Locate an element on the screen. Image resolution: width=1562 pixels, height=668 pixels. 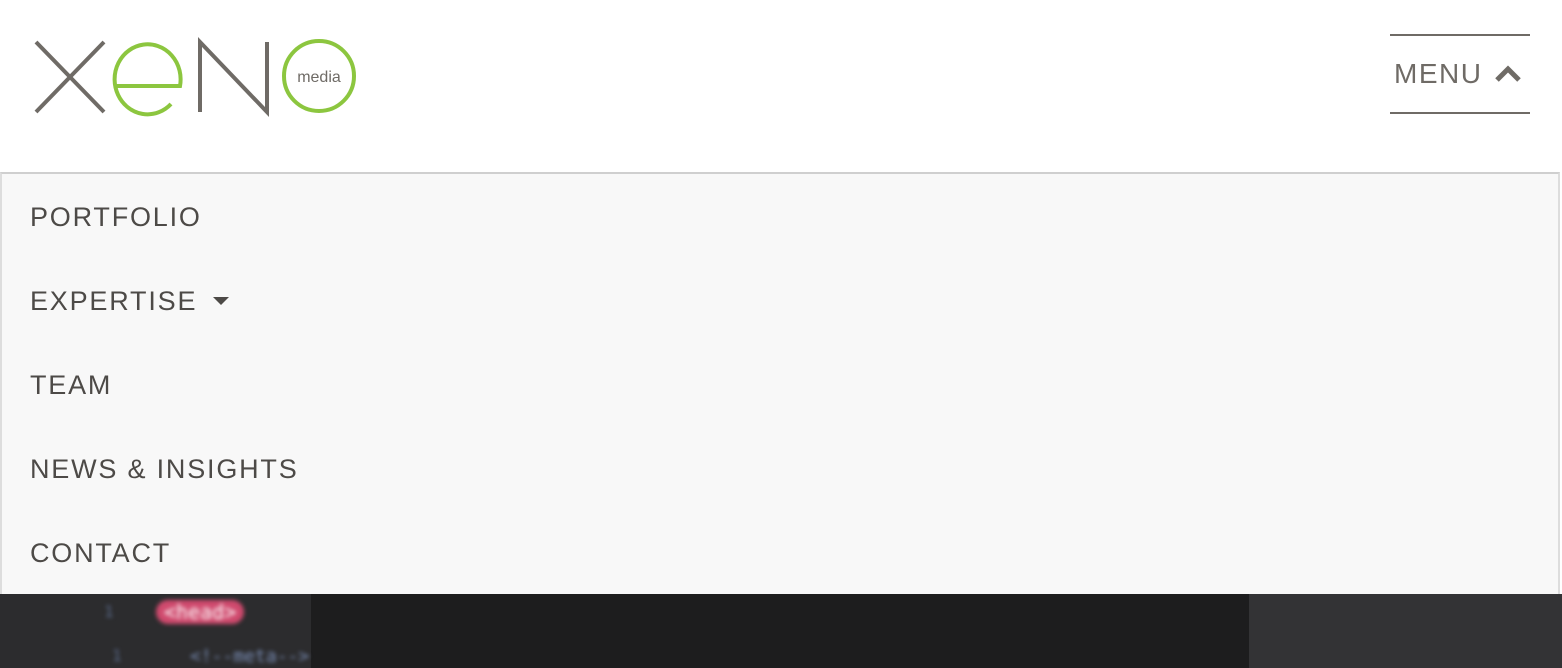
nav-item-label: CONTACT is located at coordinates (101, 552).